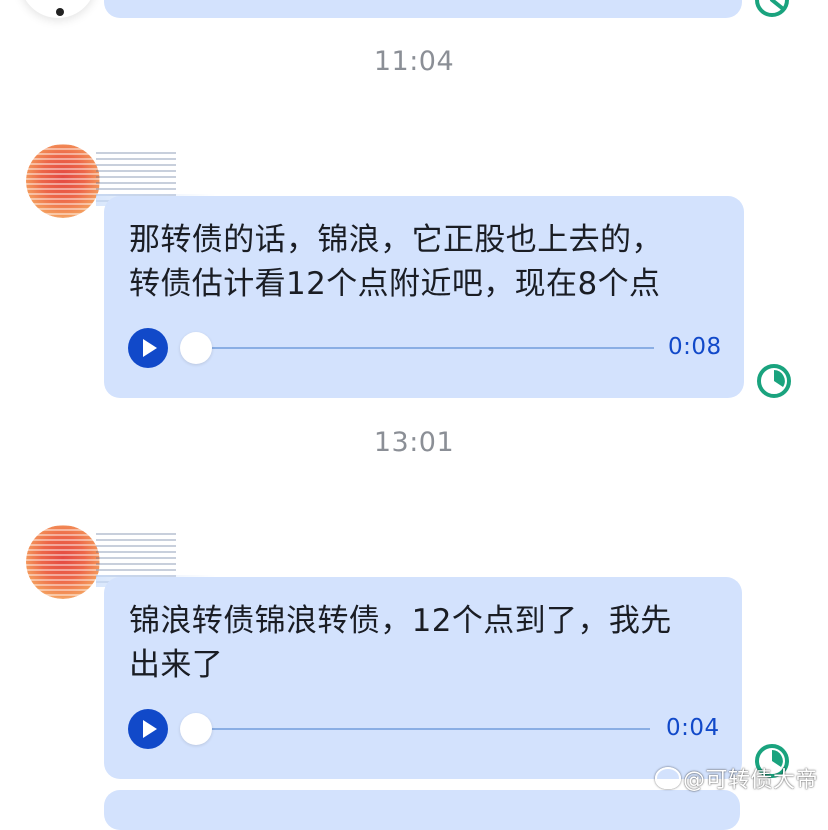  What do you see at coordinates (414, 61) in the screenshot?
I see `message-timestamp: 11:04` at bounding box center [414, 61].